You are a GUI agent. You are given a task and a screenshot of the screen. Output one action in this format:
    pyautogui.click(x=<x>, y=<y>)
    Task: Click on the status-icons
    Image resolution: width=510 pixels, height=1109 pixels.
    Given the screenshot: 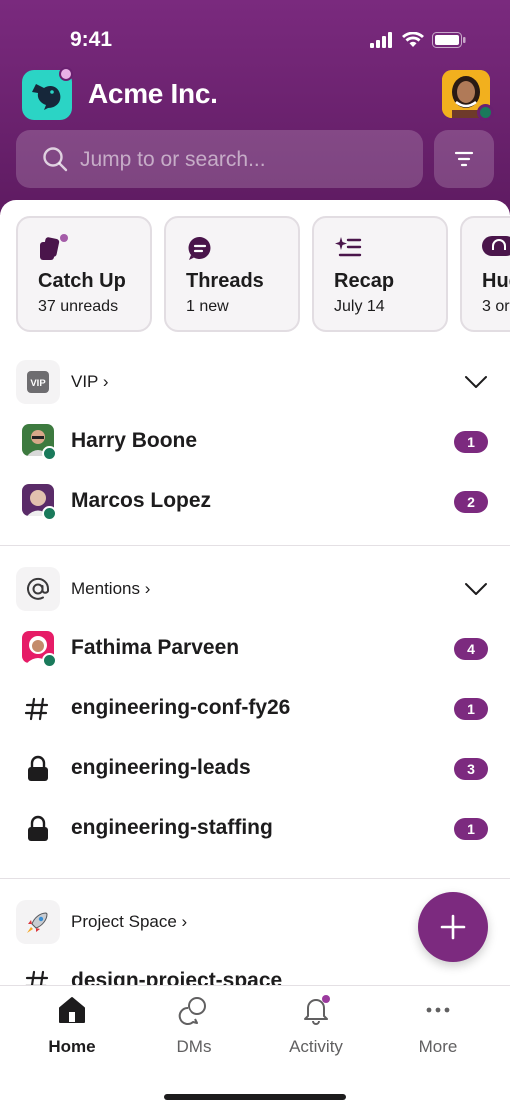 What is the action you would take?
    pyautogui.click(x=418, y=40)
    